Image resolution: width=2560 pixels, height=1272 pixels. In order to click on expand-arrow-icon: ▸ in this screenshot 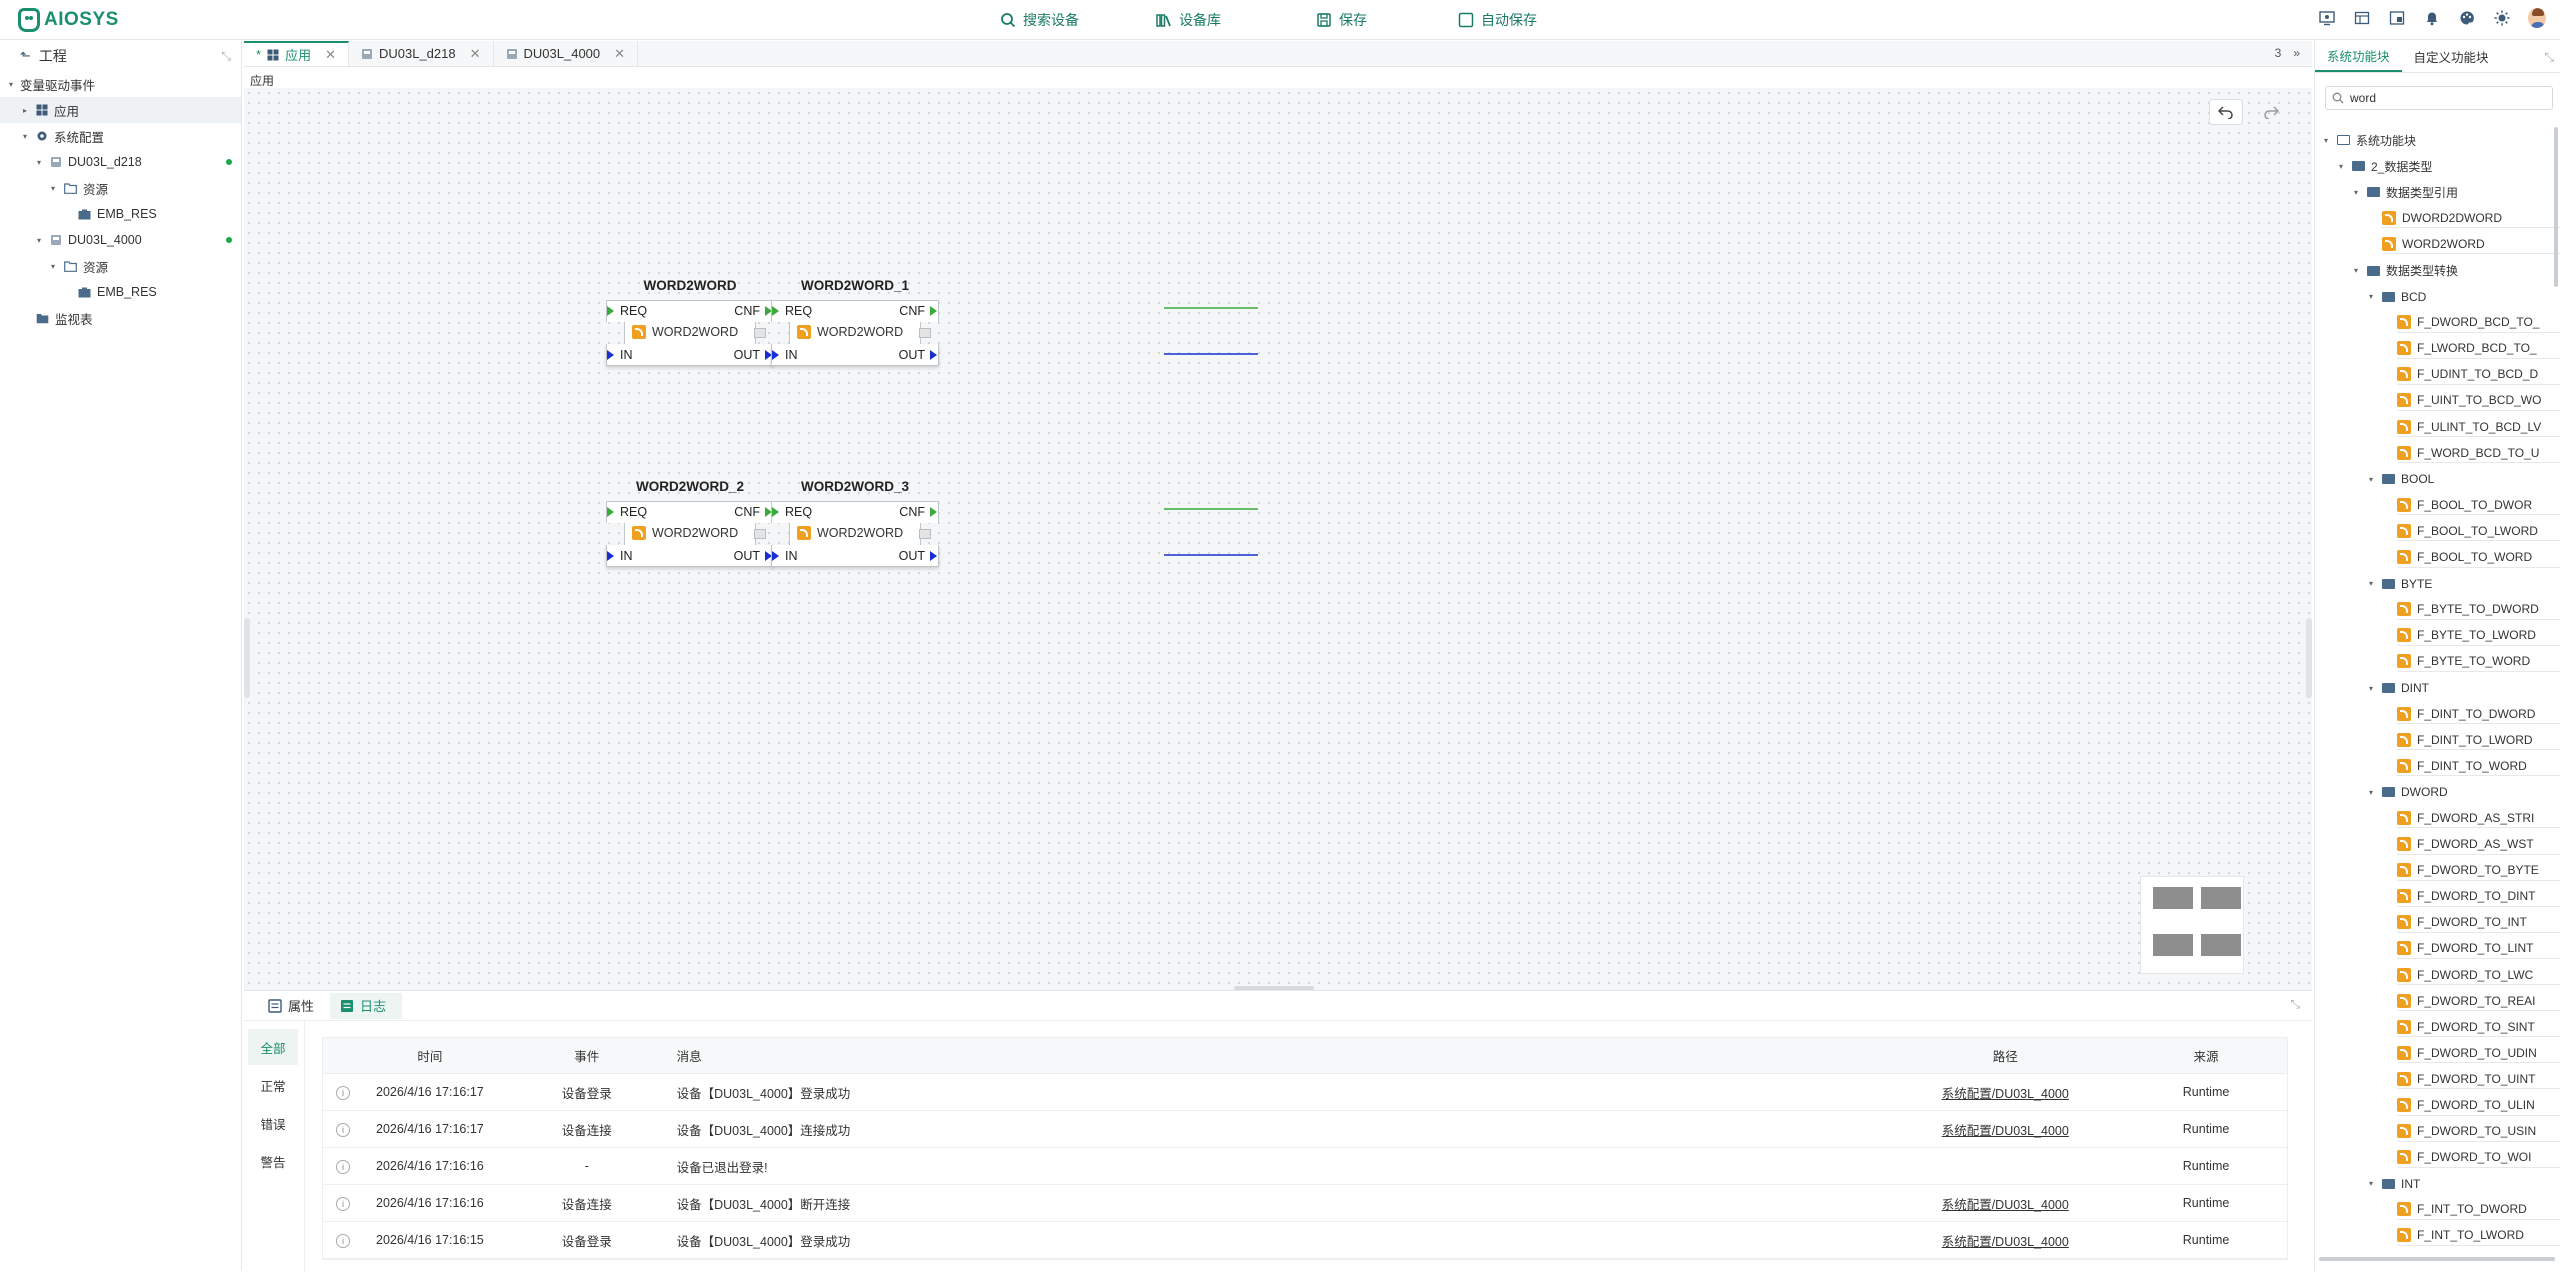, I will do `click(25, 110)`.